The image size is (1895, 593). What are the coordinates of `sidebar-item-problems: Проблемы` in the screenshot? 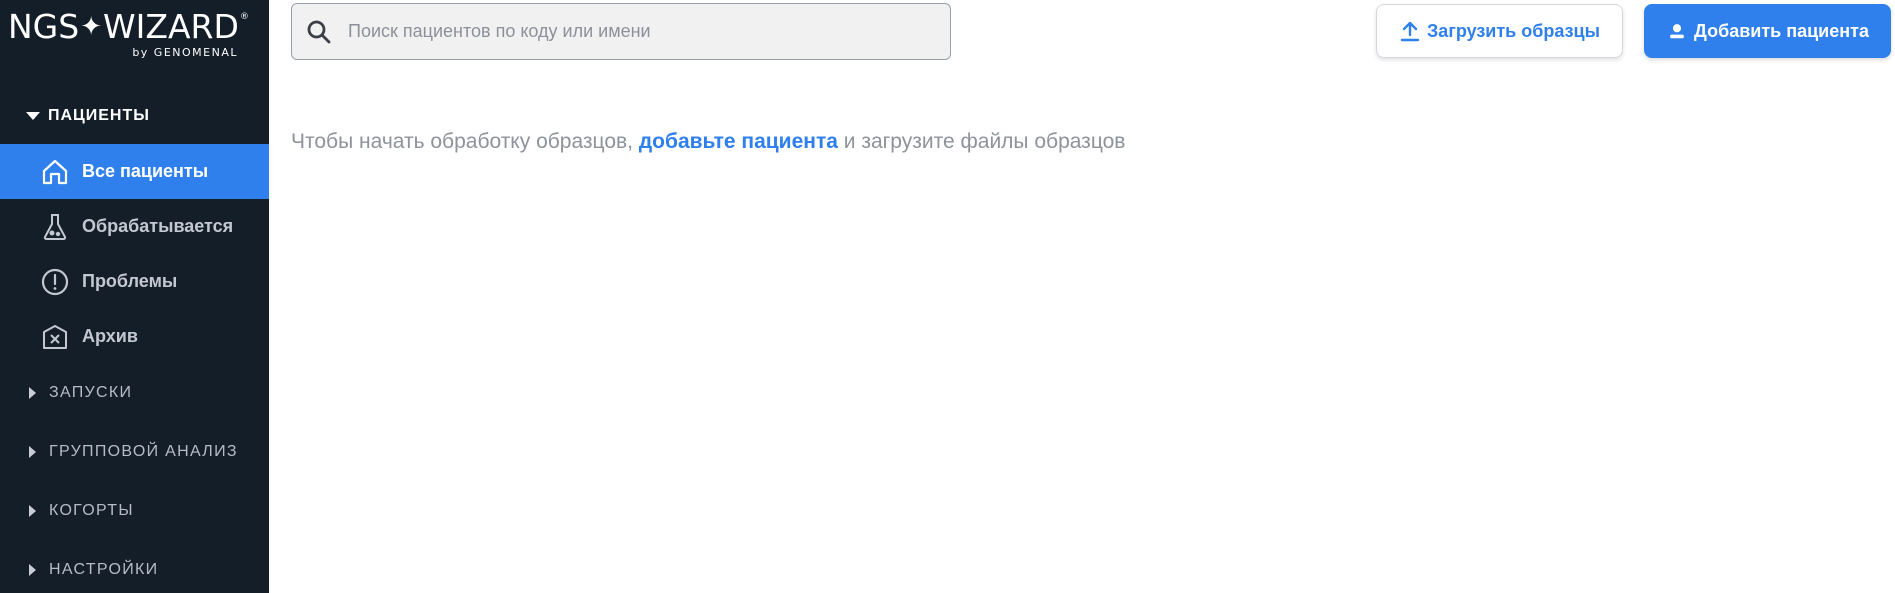 It's located at (134, 281).